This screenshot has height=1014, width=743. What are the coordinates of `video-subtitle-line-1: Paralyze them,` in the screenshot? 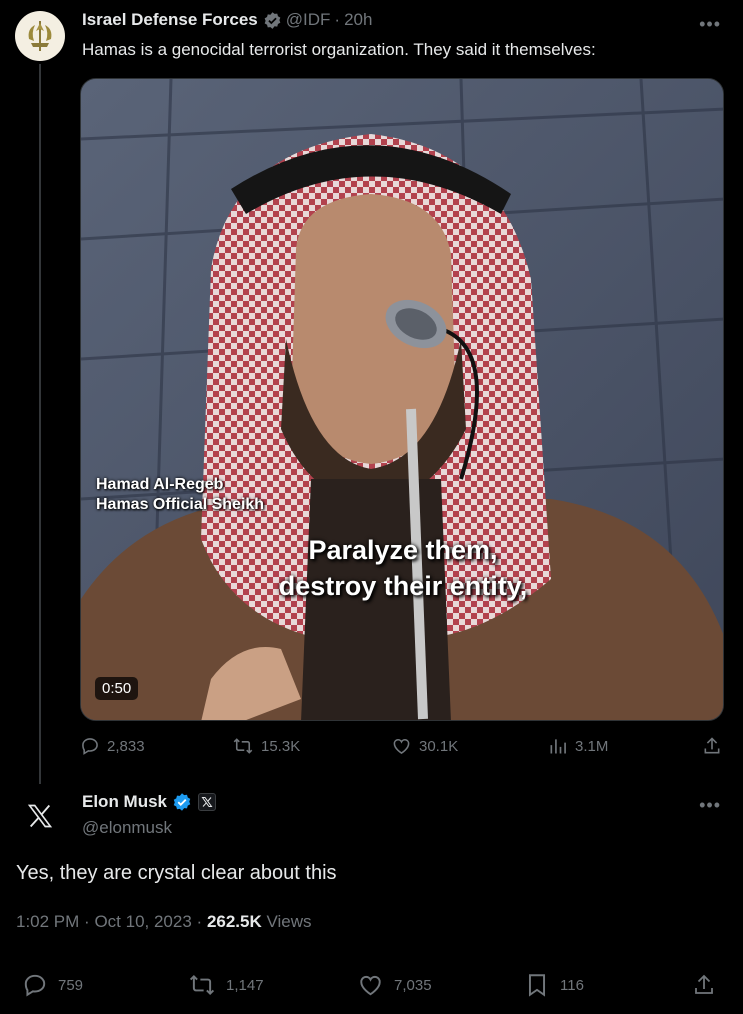 It's located at (403, 550).